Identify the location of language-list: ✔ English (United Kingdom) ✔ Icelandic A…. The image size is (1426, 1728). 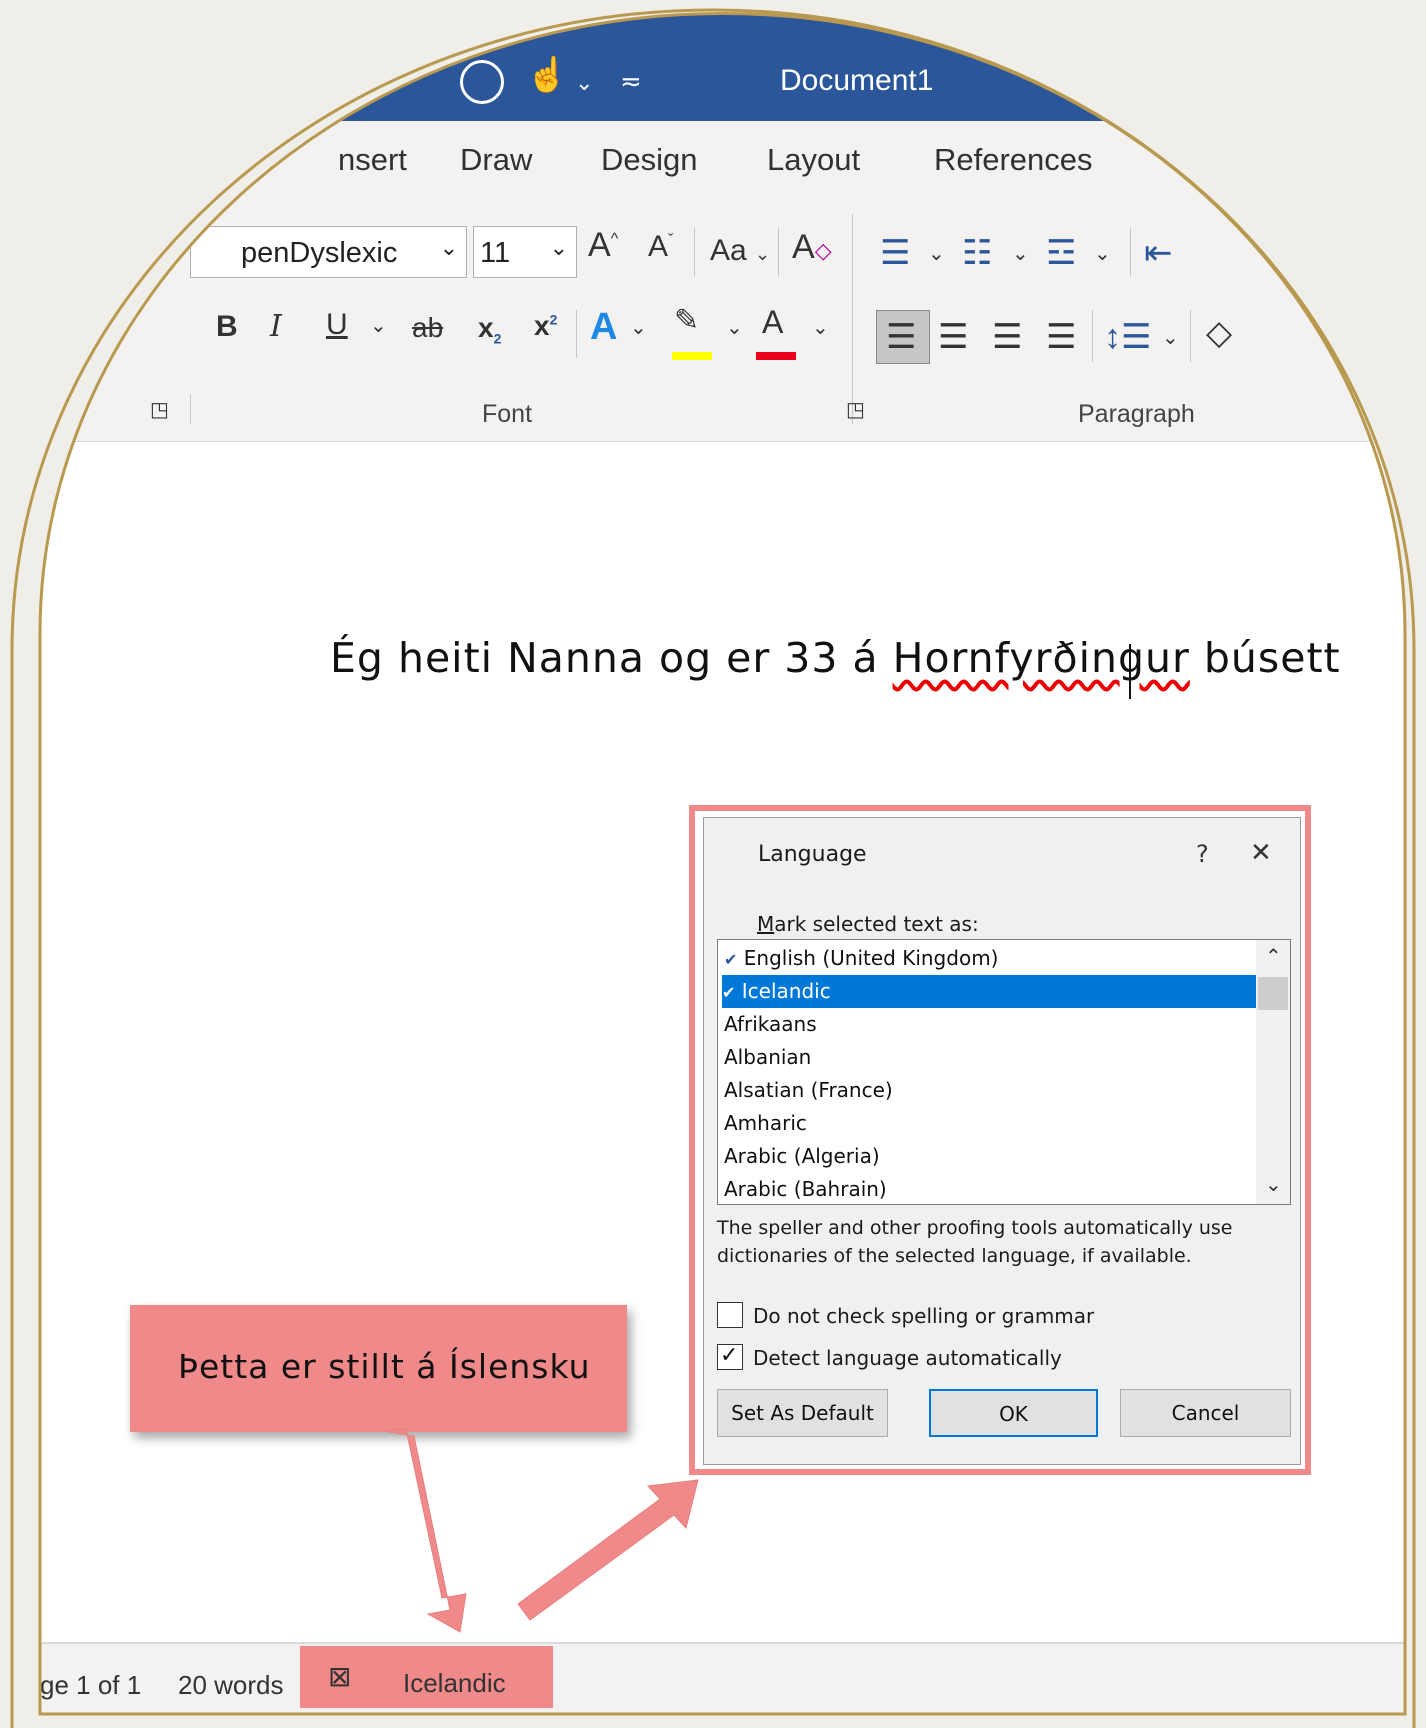
(1004, 1072).